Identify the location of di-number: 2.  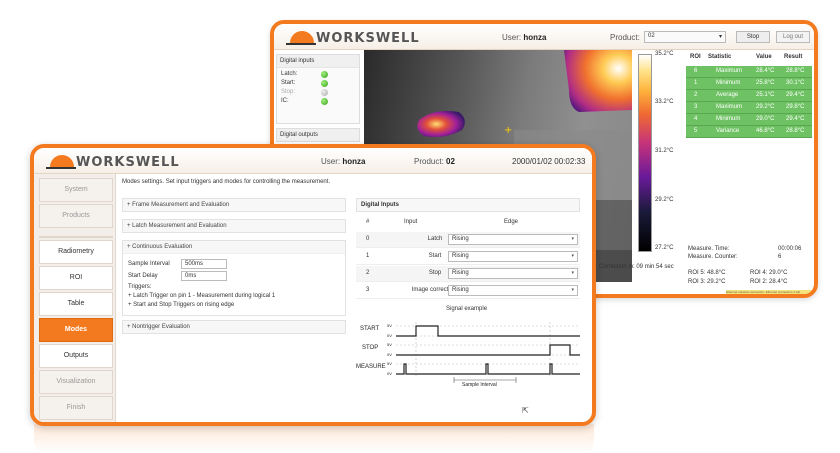
(368, 273).